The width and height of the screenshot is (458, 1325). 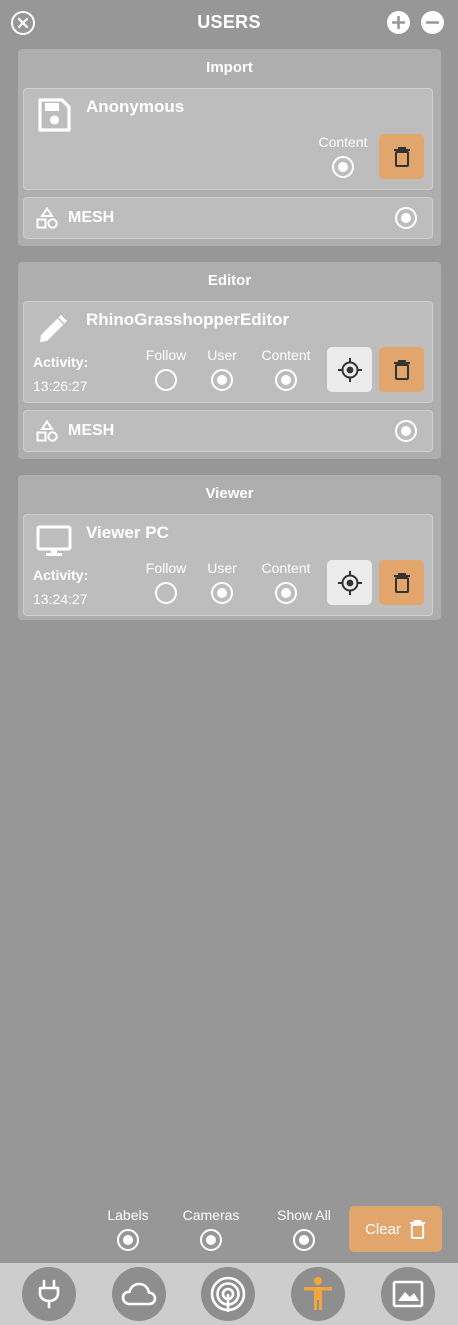 I want to click on floppy-disk-icon, so click(x=54, y=115).